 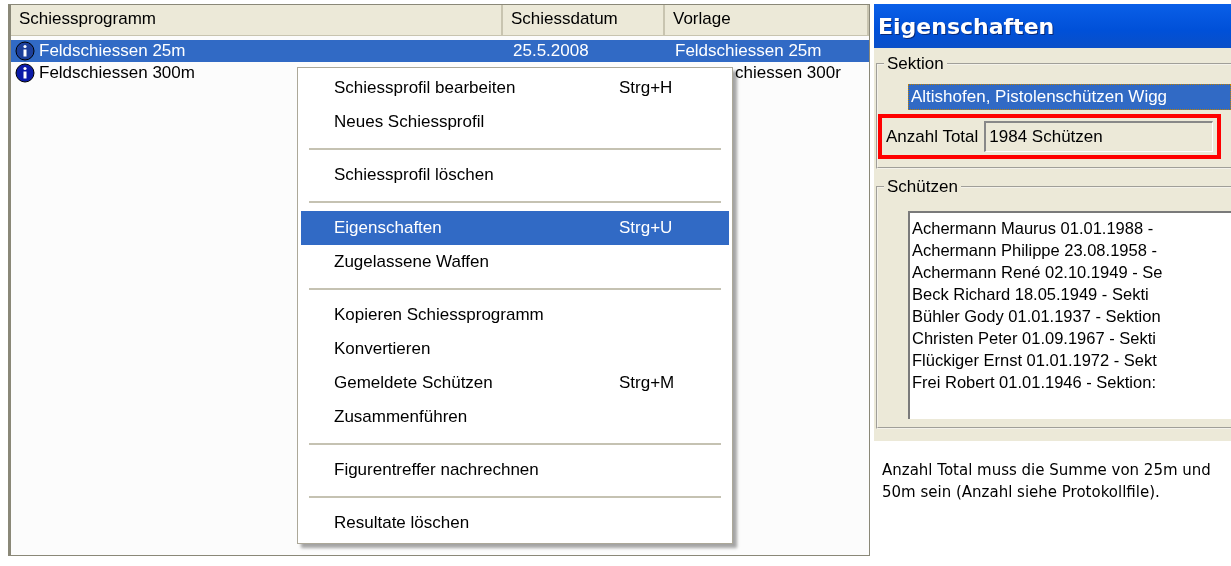 What do you see at coordinates (1052, 26) in the screenshot?
I see `dialog-title: Eigenschaften` at bounding box center [1052, 26].